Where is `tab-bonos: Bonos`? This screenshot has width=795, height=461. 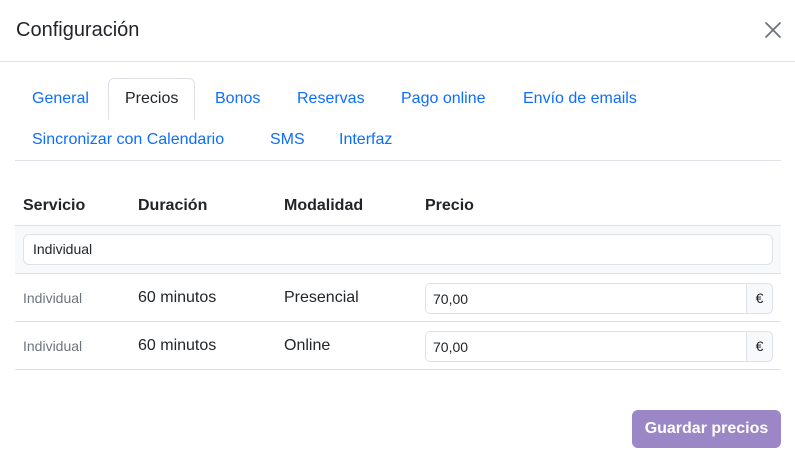
tab-bonos: Bonos is located at coordinates (237, 98).